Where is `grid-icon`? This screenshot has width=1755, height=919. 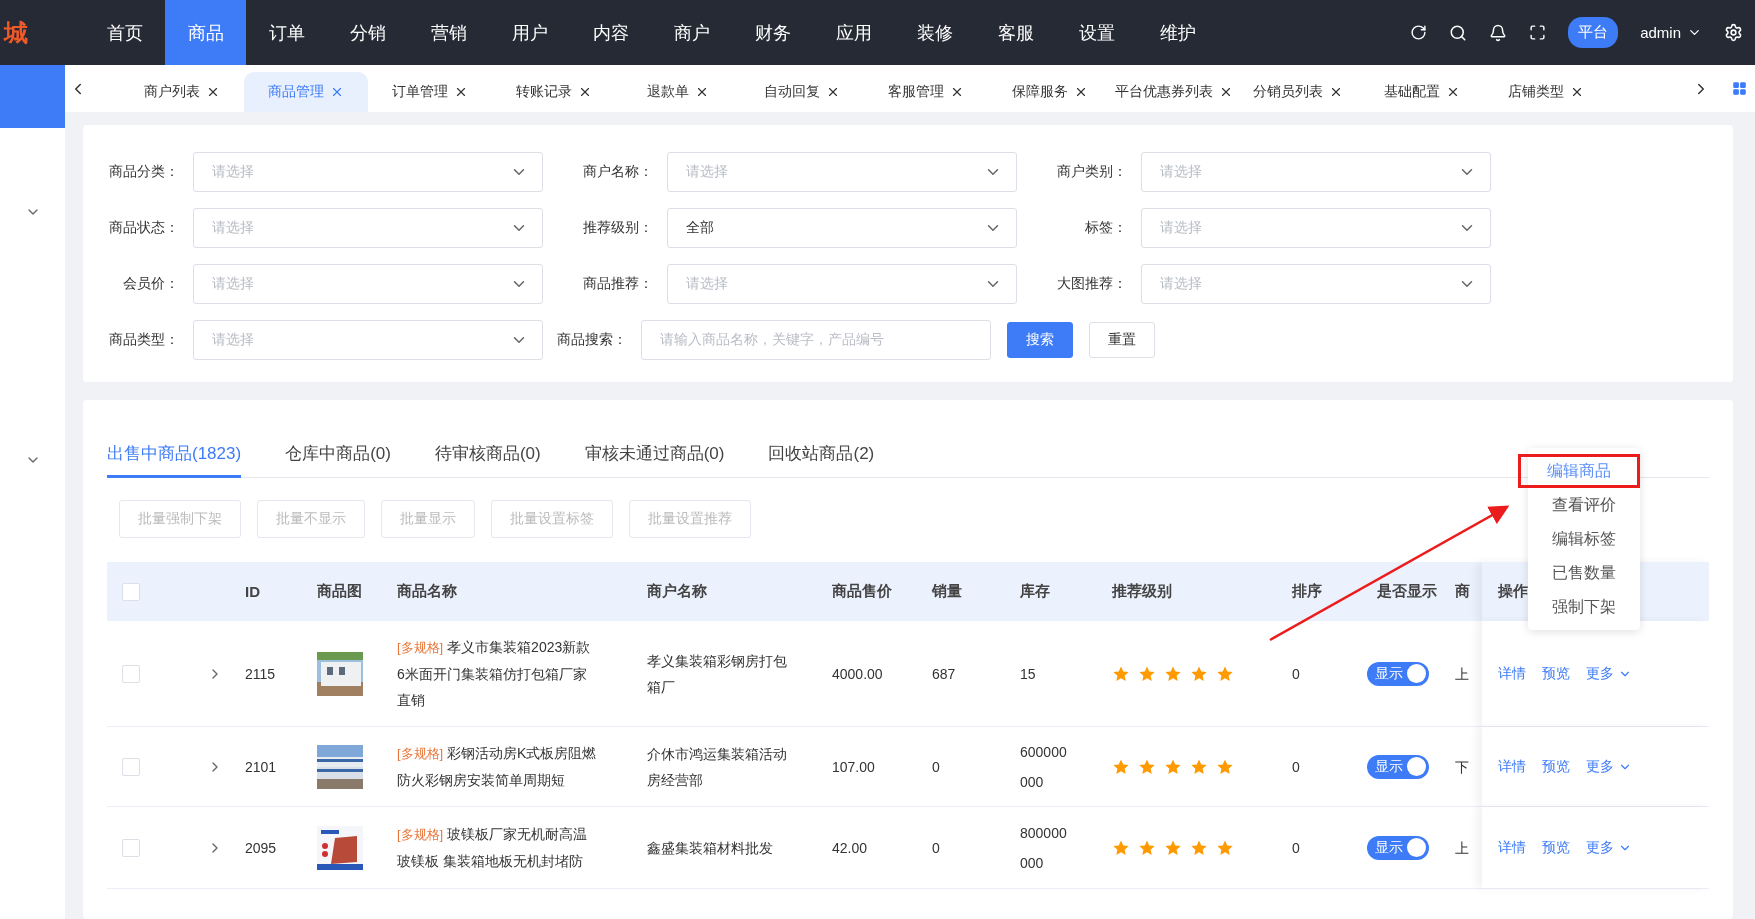
grid-icon is located at coordinates (1739, 88).